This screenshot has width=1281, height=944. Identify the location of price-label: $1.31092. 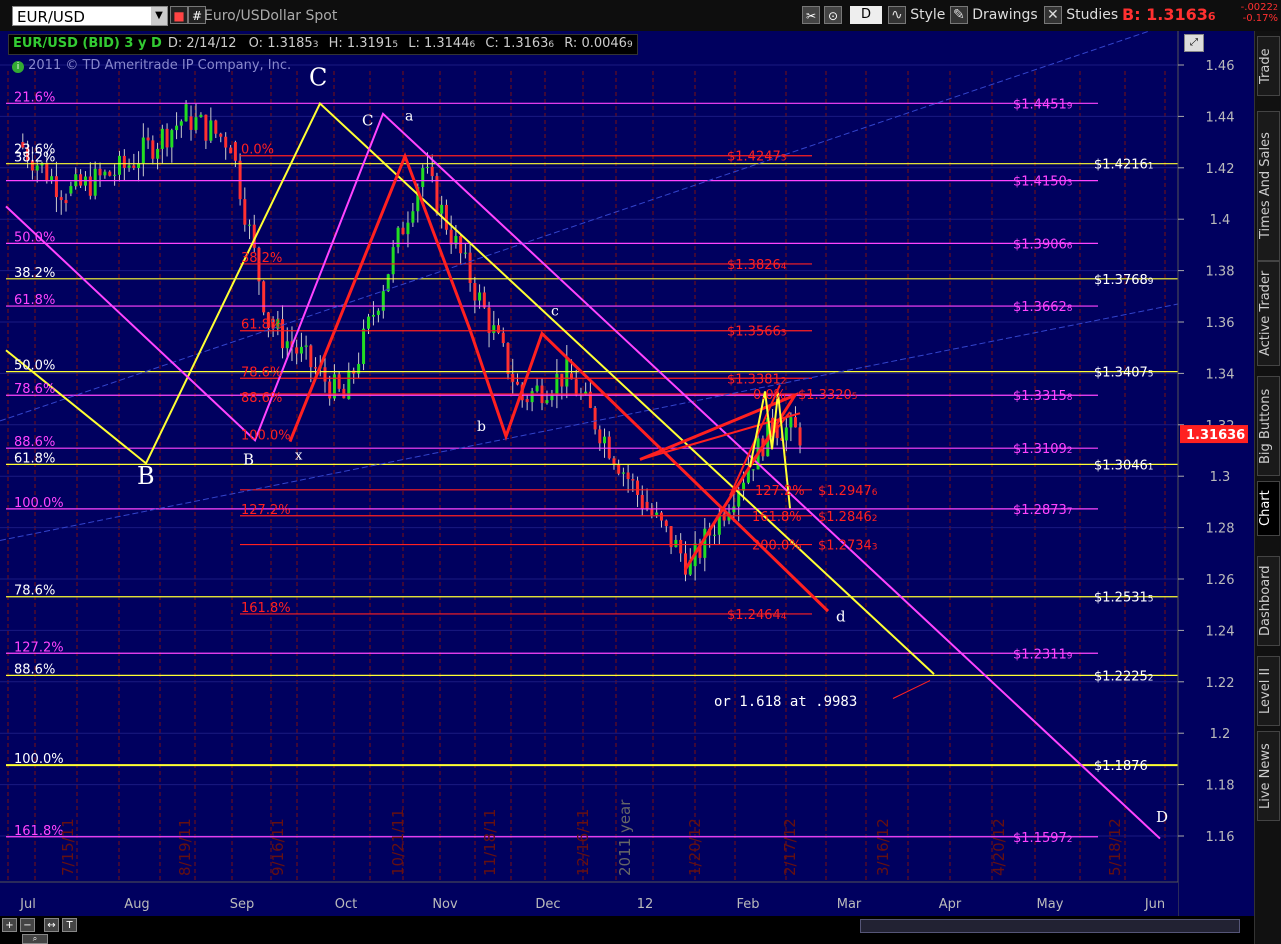
(1043, 449).